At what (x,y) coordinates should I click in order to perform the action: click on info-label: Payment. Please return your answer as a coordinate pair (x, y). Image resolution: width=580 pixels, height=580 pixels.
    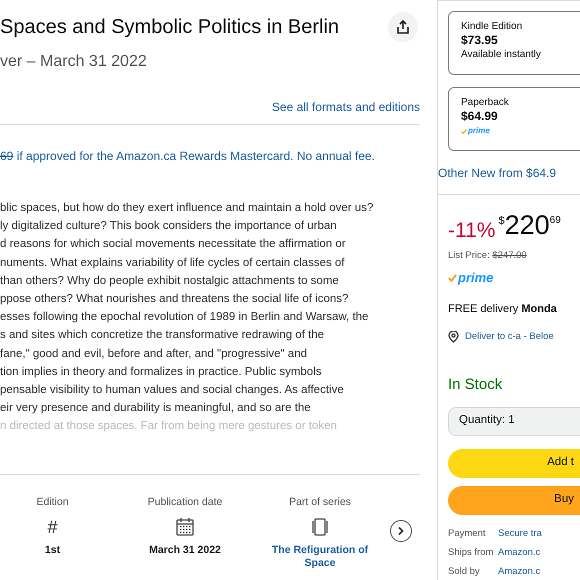
    Looking at the image, I should click on (467, 533).